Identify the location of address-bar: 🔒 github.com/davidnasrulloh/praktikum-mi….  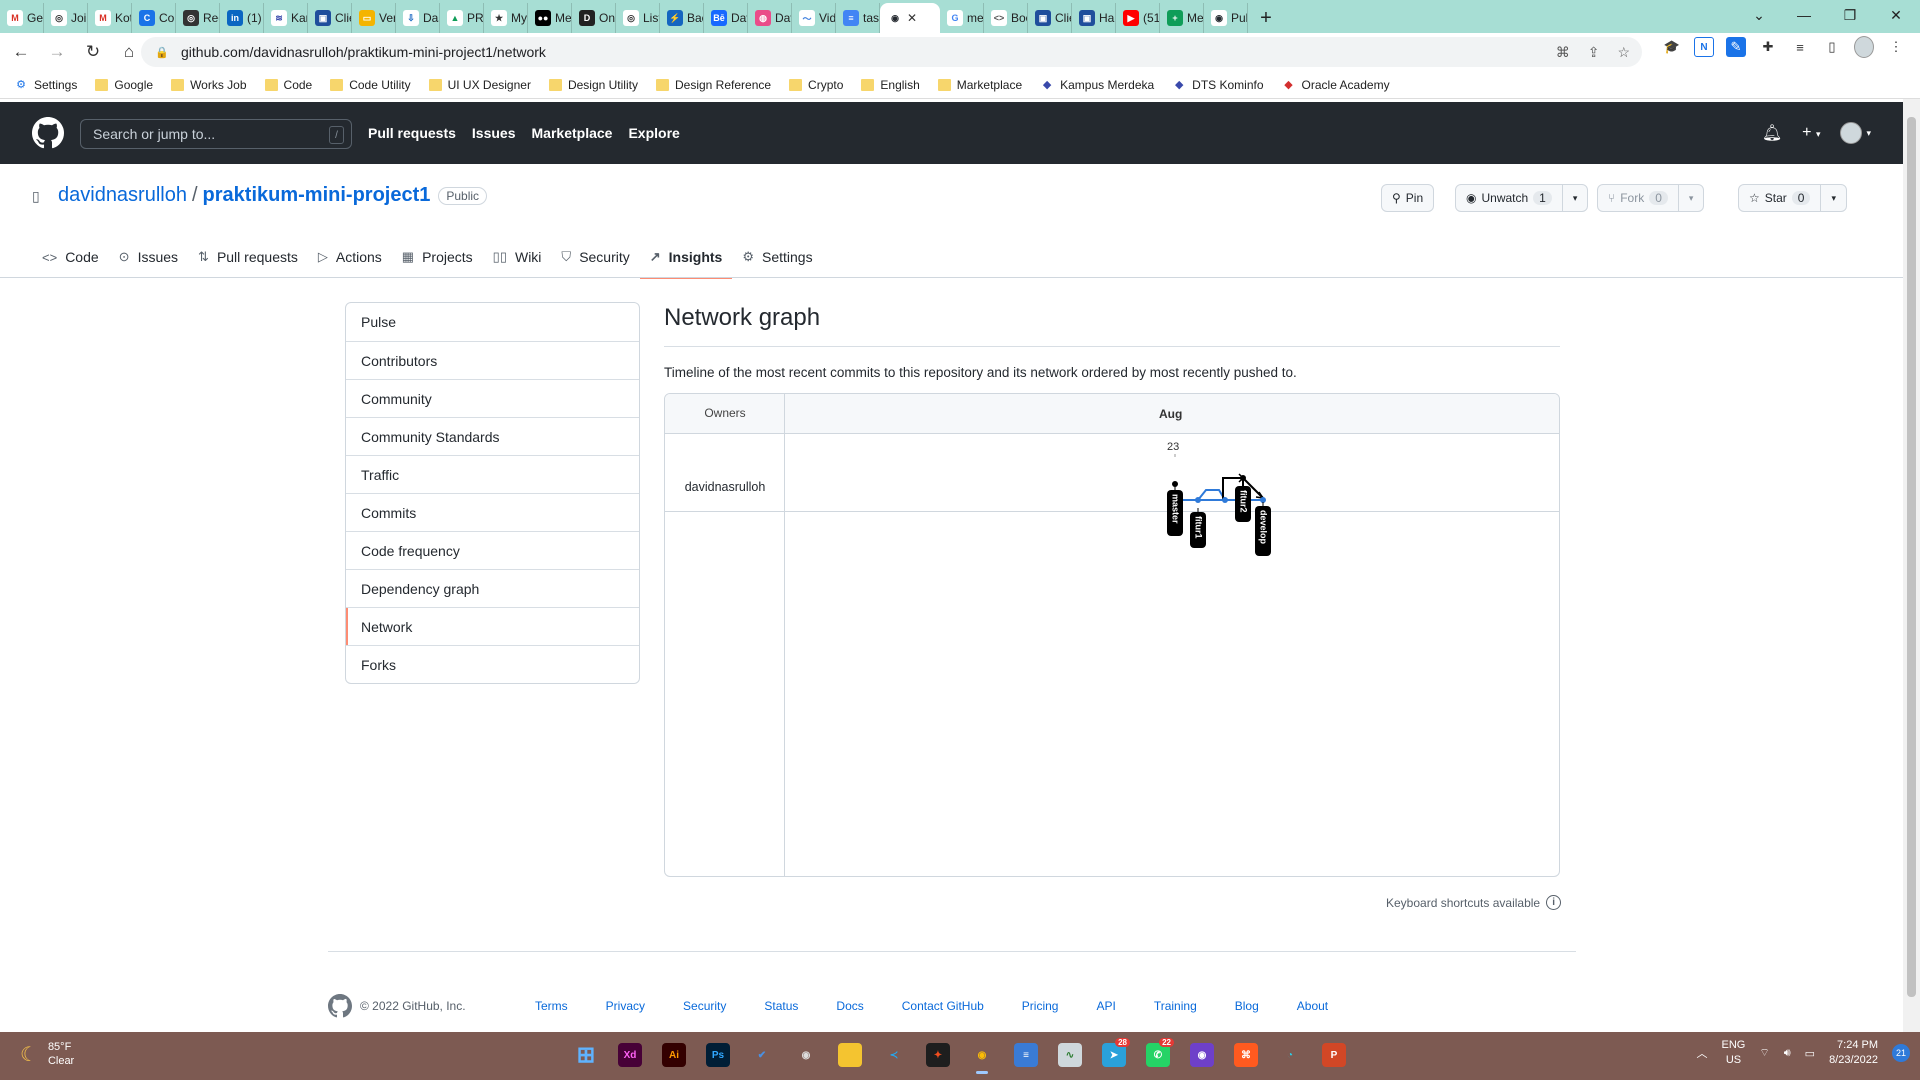
(891, 52).